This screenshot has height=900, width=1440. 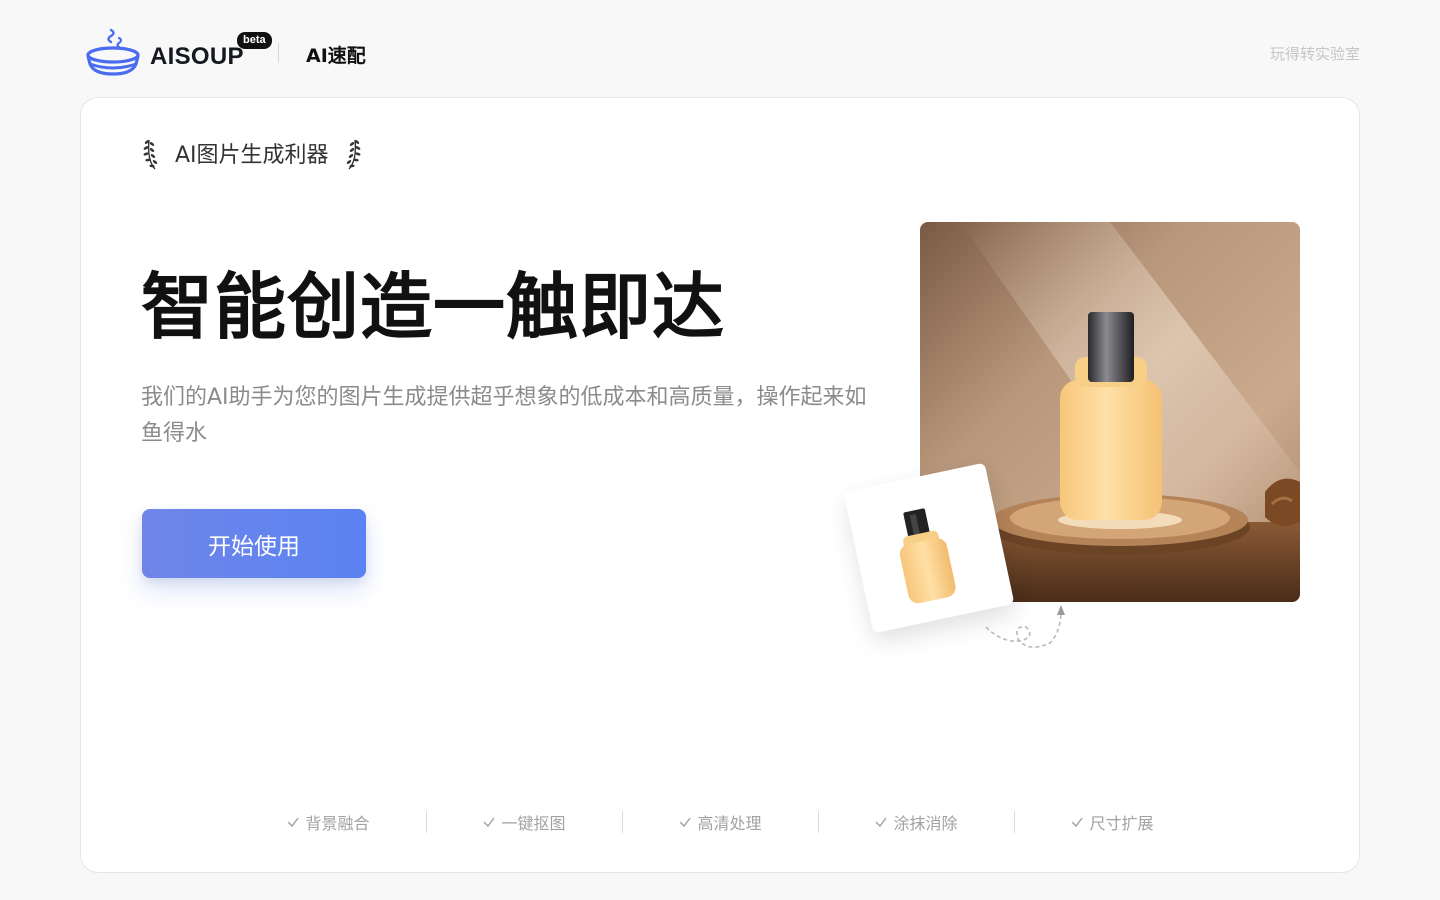 What do you see at coordinates (254, 40) in the screenshot?
I see `beta-badge: beta` at bounding box center [254, 40].